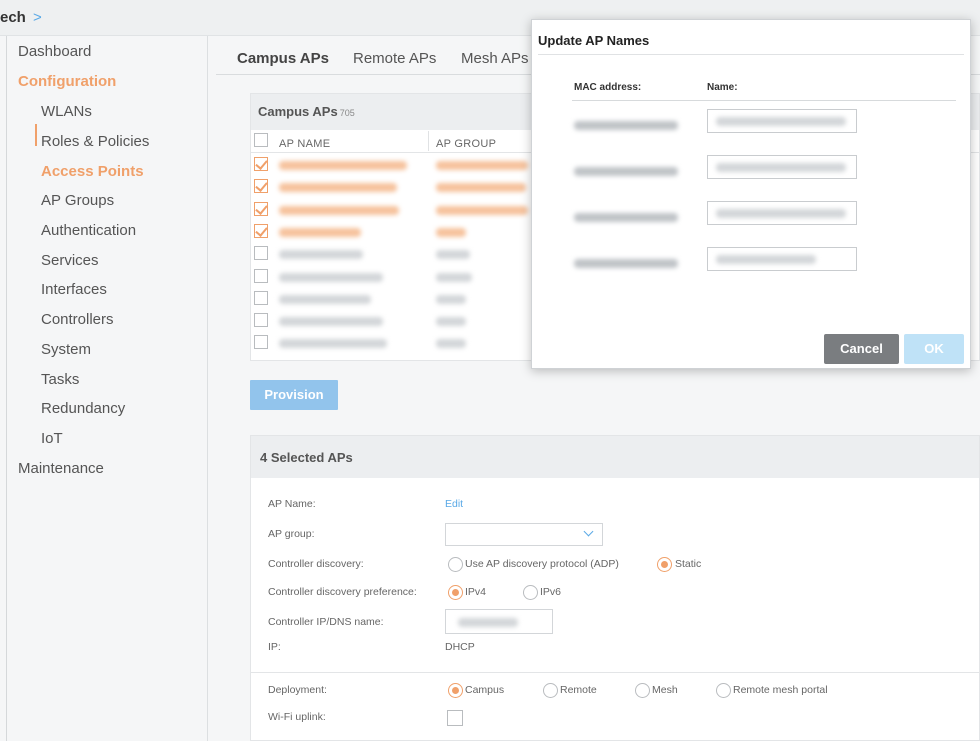 The image size is (980, 741). What do you see at coordinates (723, 690) in the screenshot?
I see `deployment-rmp-radio` at bounding box center [723, 690].